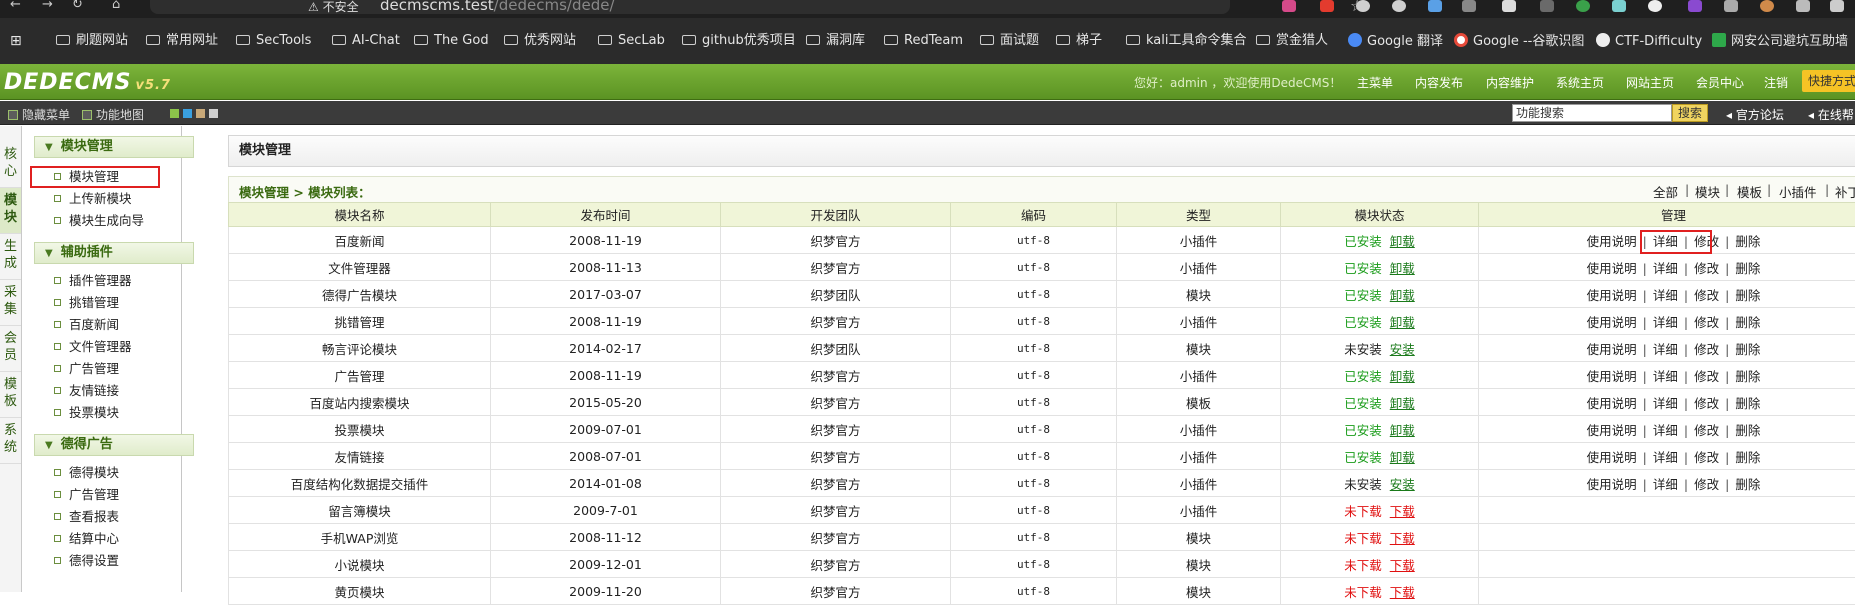  I want to click on refresh-icon: ↻, so click(77, 7).